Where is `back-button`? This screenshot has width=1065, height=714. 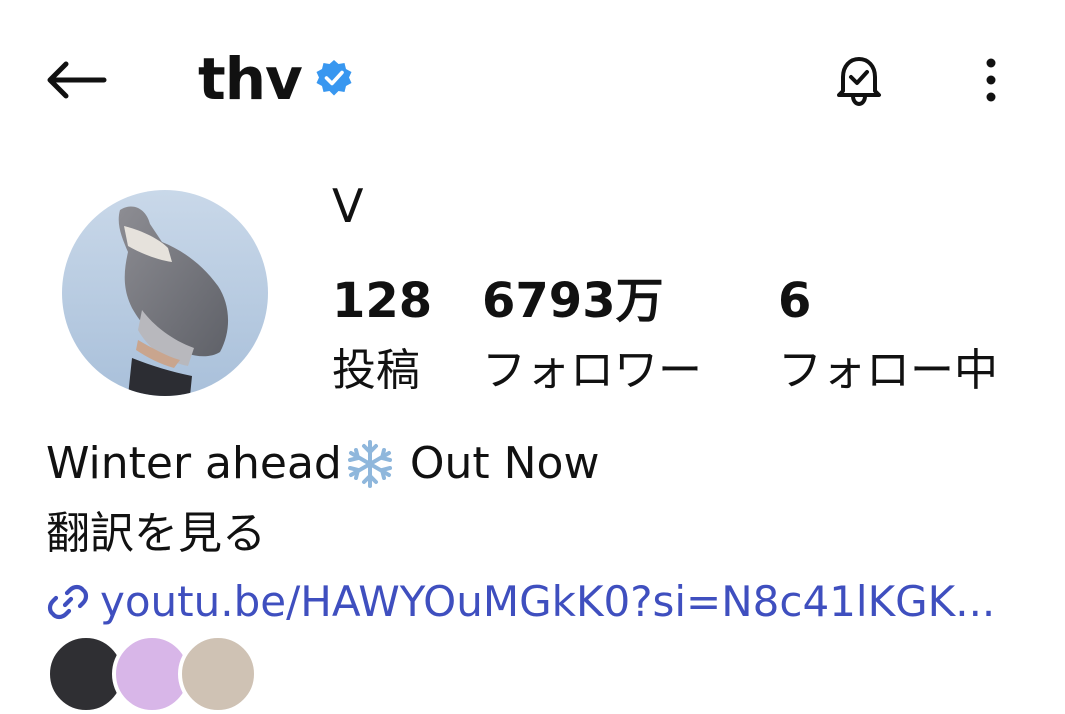 back-button is located at coordinates (76, 80).